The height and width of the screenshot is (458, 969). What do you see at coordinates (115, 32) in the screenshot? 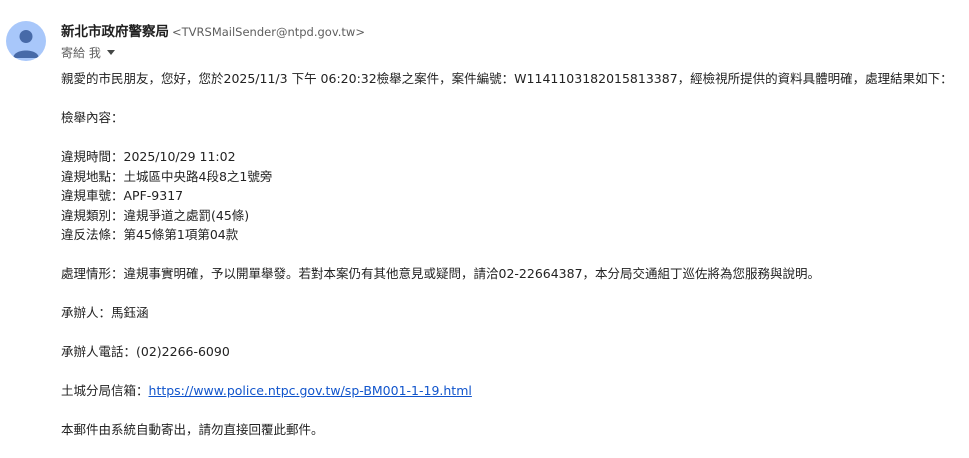
I see `sender-name: 新北市政府警察局` at bounding box center [115, 32].